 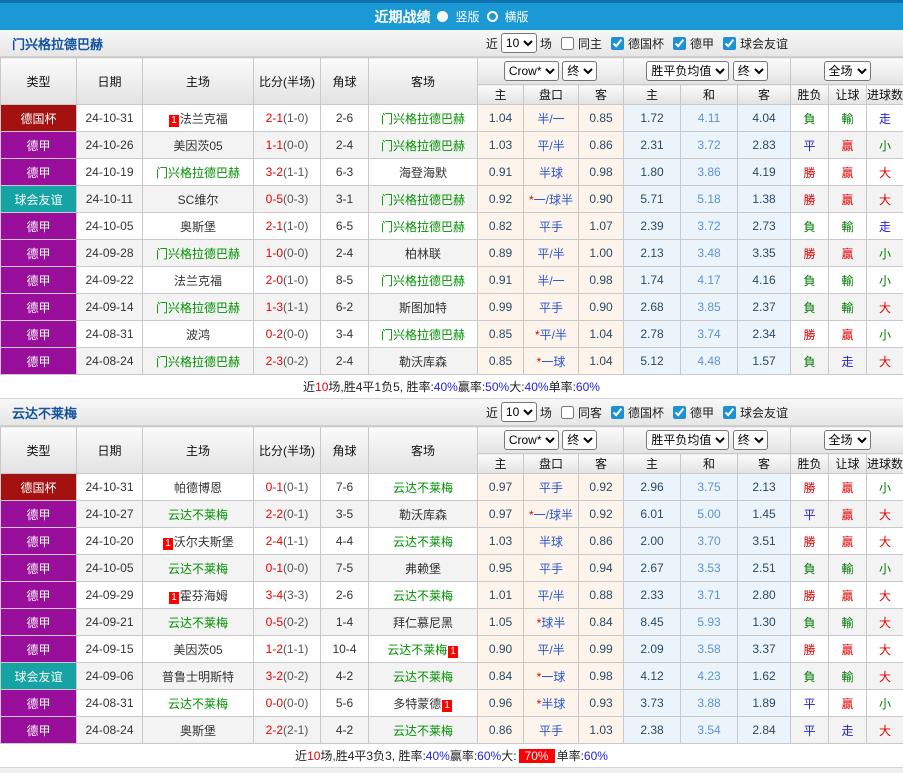 I want to click on handicap-name: 一球, so click(x=553, y=361).